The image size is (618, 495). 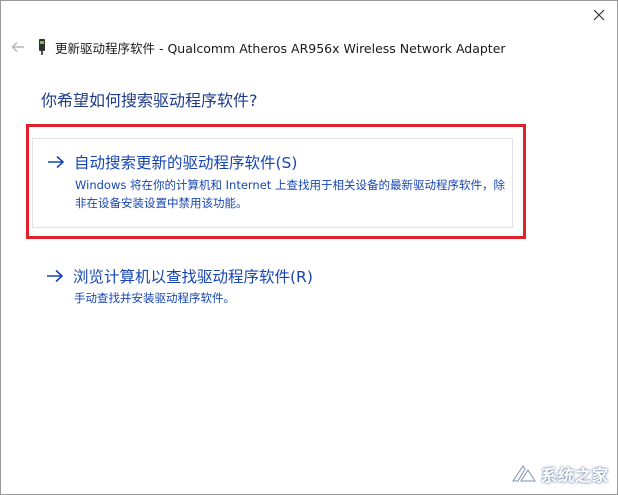 I want to click on watermark-text: 系统之家, so click(x=574, y=475).